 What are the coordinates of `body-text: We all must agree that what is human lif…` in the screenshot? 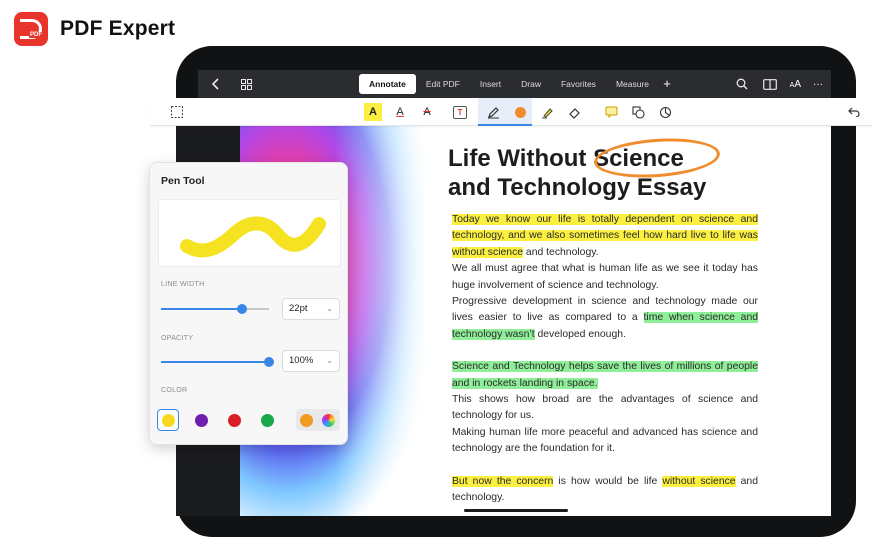 It's located at (605, 277).